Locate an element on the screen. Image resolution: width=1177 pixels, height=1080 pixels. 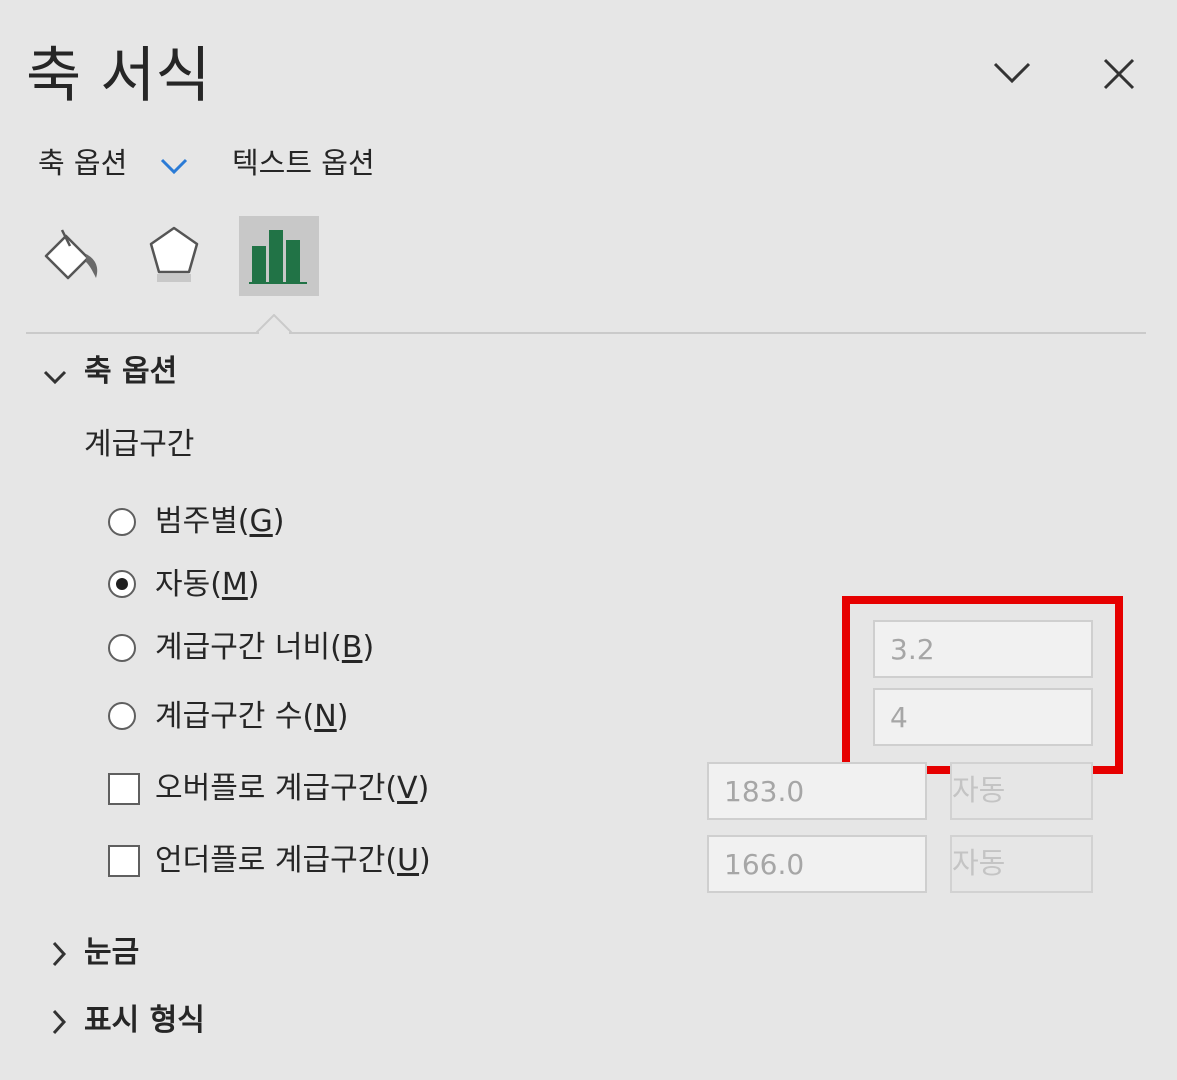
close-icon is located at coordinates (1119, 74).